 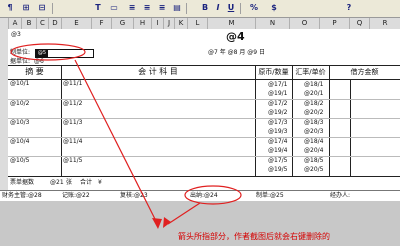 I want to click on annotation-note: 箭头所指部分，作者截图后就会右键删除的, so click(x=254, y=236).